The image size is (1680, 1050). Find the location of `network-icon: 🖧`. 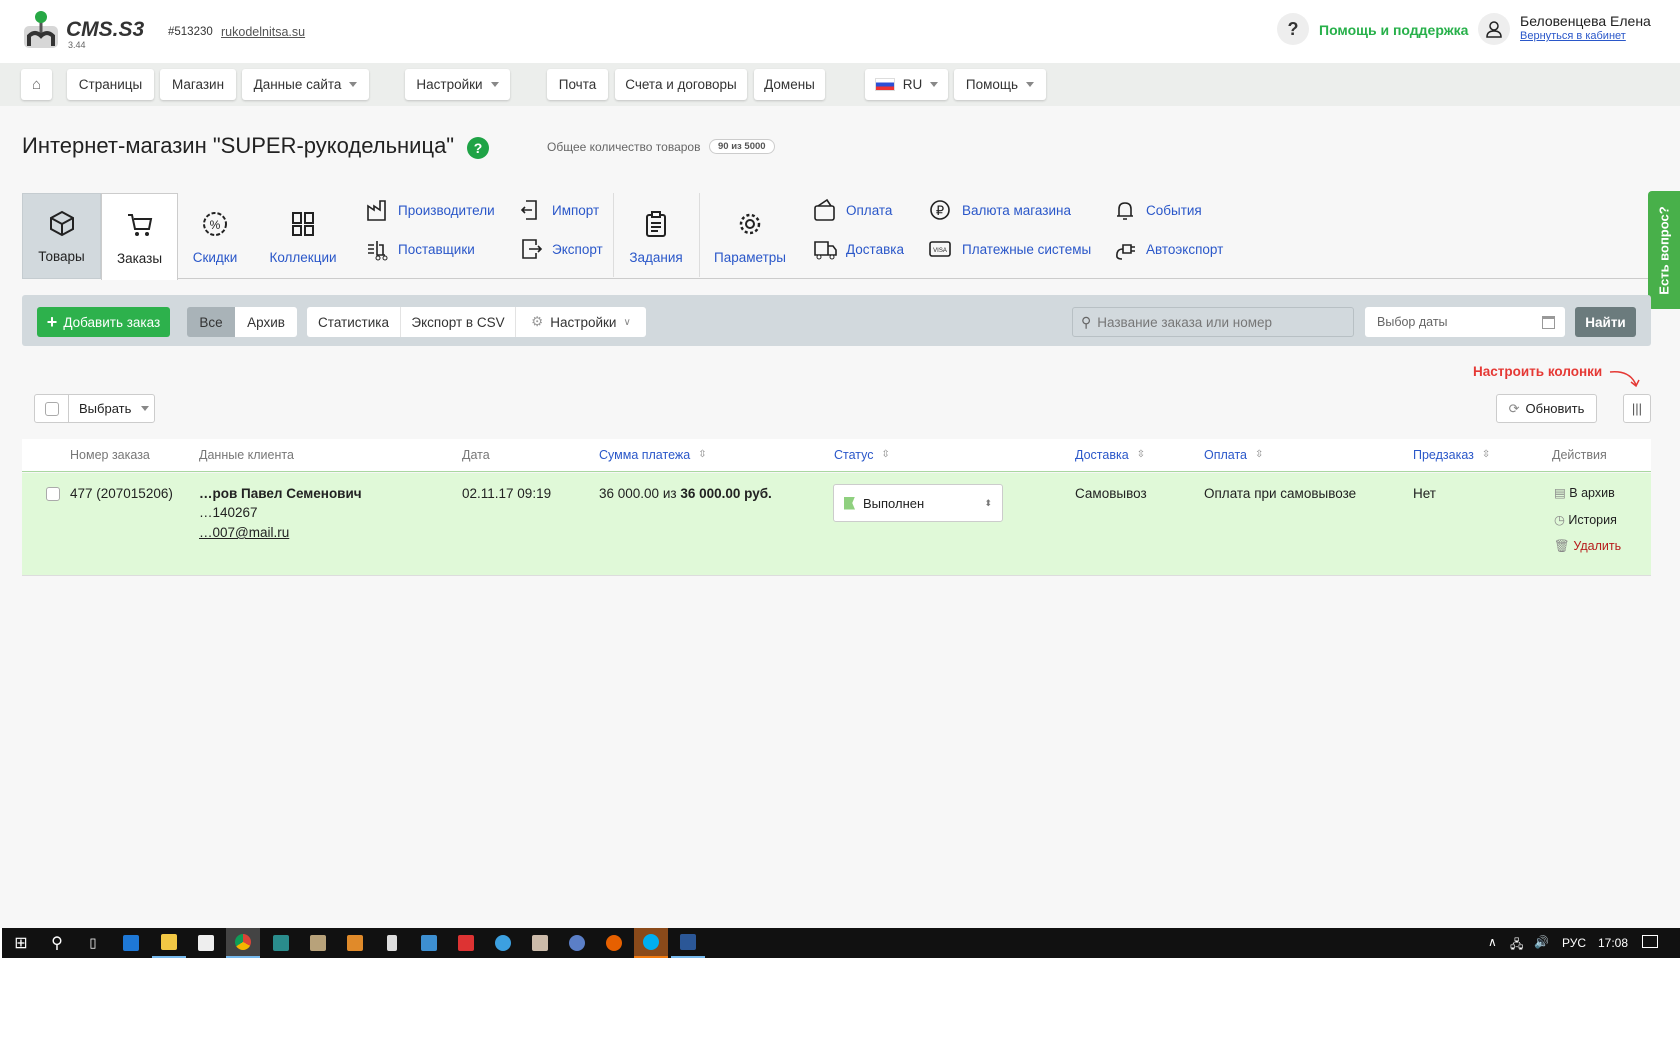

network-icon: 🖧 is located at coordinates (1516, 945).